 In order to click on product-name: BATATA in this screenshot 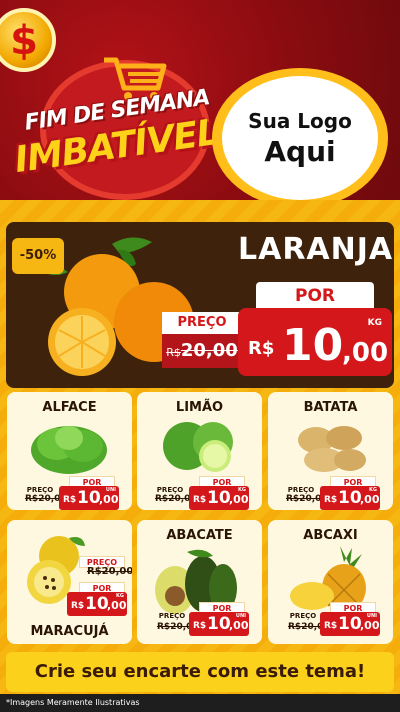, I will do `click(330, 407)`.